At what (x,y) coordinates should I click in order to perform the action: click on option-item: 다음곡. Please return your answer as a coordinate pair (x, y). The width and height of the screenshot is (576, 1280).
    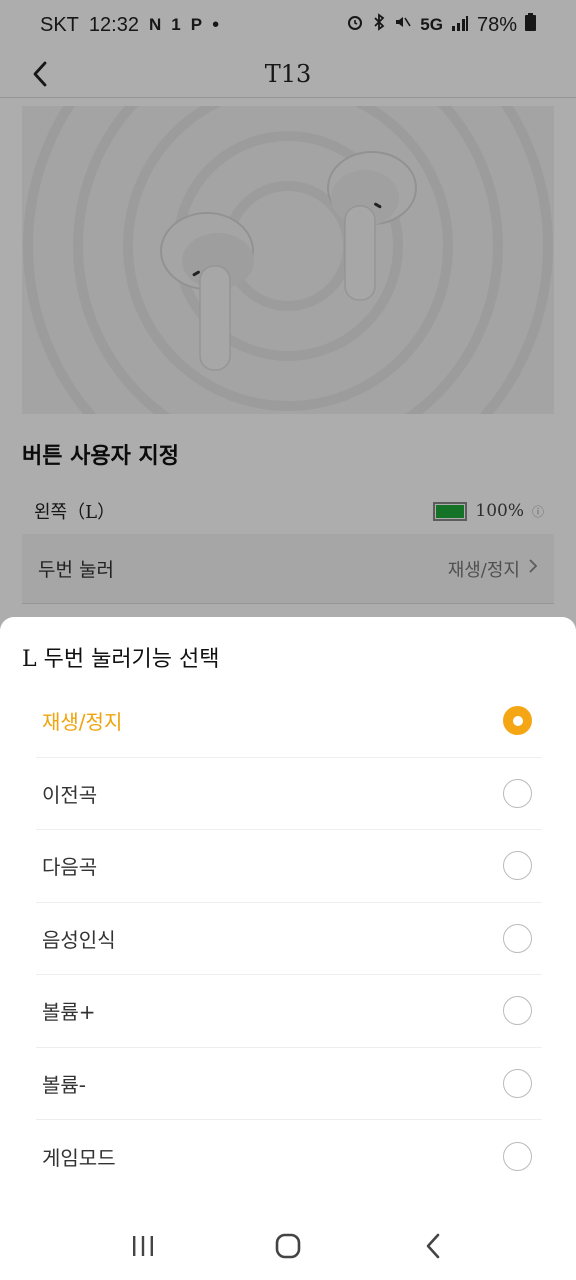
    Looking at the image, I should click on (289, 866).